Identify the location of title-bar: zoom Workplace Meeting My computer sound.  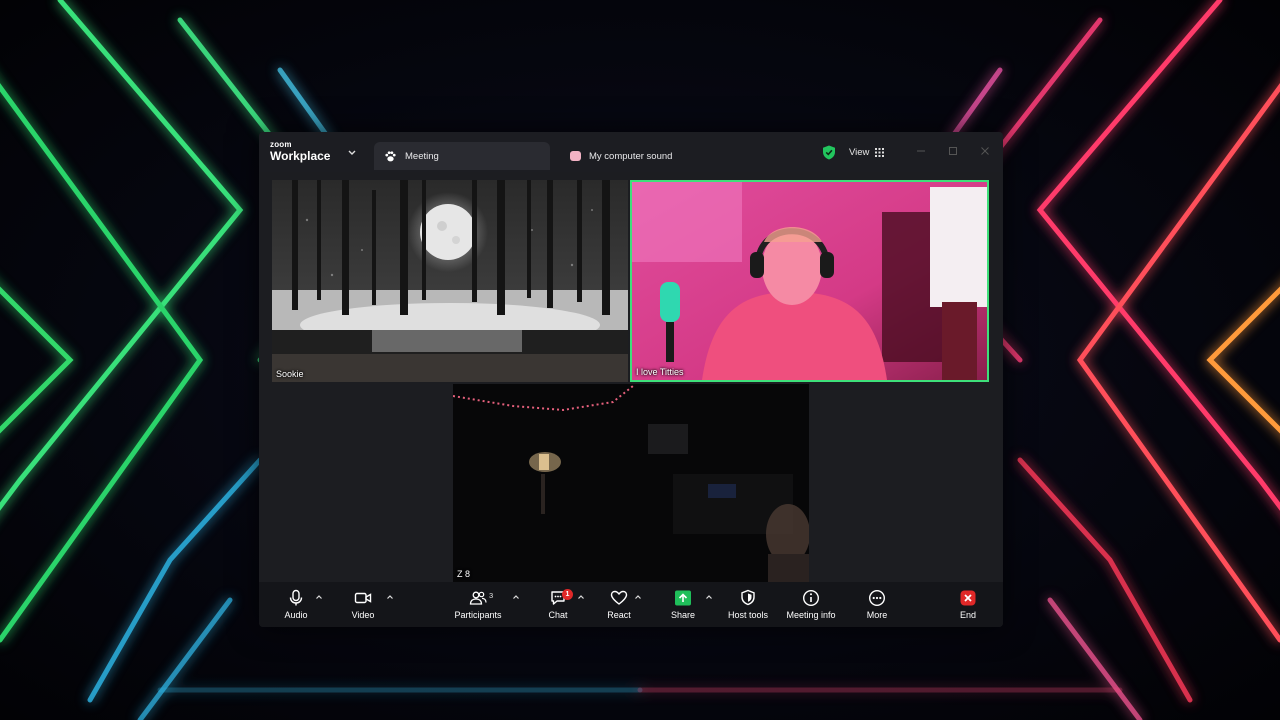
(631, 152).